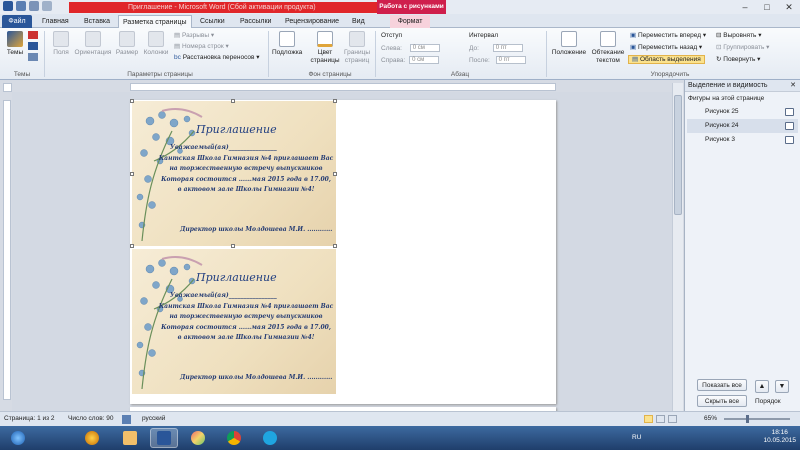 Image resolution: width=800 pixels, height=450 pixels. What do you see at coordinates (156, 44) in the screenshot?
I see `columns-button: Колонки` at bounding box center [156, 44].